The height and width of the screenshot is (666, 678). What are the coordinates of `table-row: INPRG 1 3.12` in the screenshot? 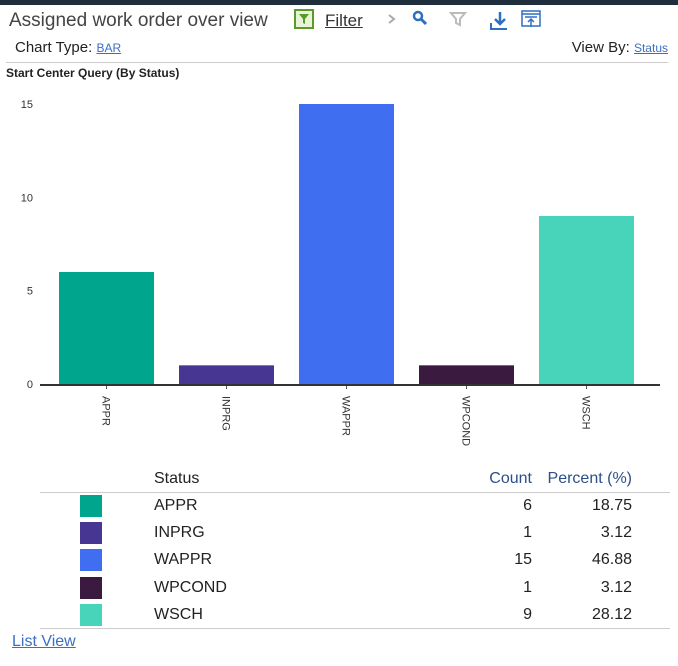 It's located at (355, 532).